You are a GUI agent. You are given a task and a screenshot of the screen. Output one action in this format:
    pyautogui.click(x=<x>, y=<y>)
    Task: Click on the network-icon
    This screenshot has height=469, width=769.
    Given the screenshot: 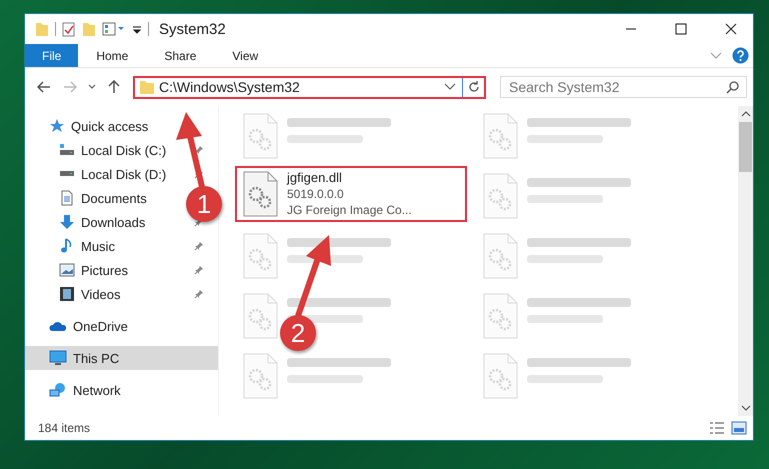 What is the action you would take?
    pyautogui.click(x=58, y=390)
    